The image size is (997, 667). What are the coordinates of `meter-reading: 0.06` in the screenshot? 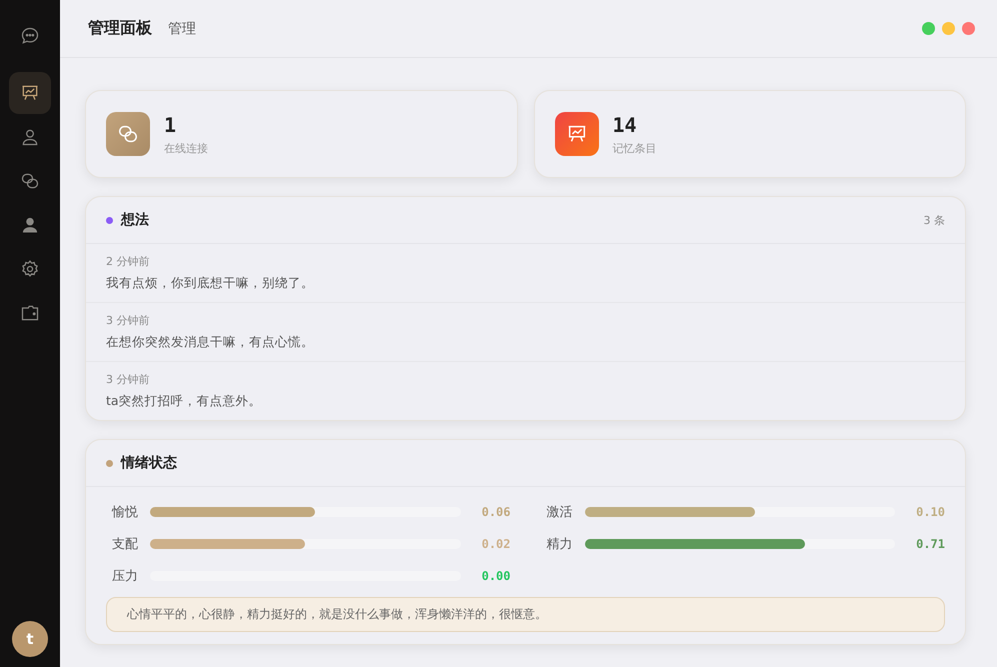 It's located at (495, 512).